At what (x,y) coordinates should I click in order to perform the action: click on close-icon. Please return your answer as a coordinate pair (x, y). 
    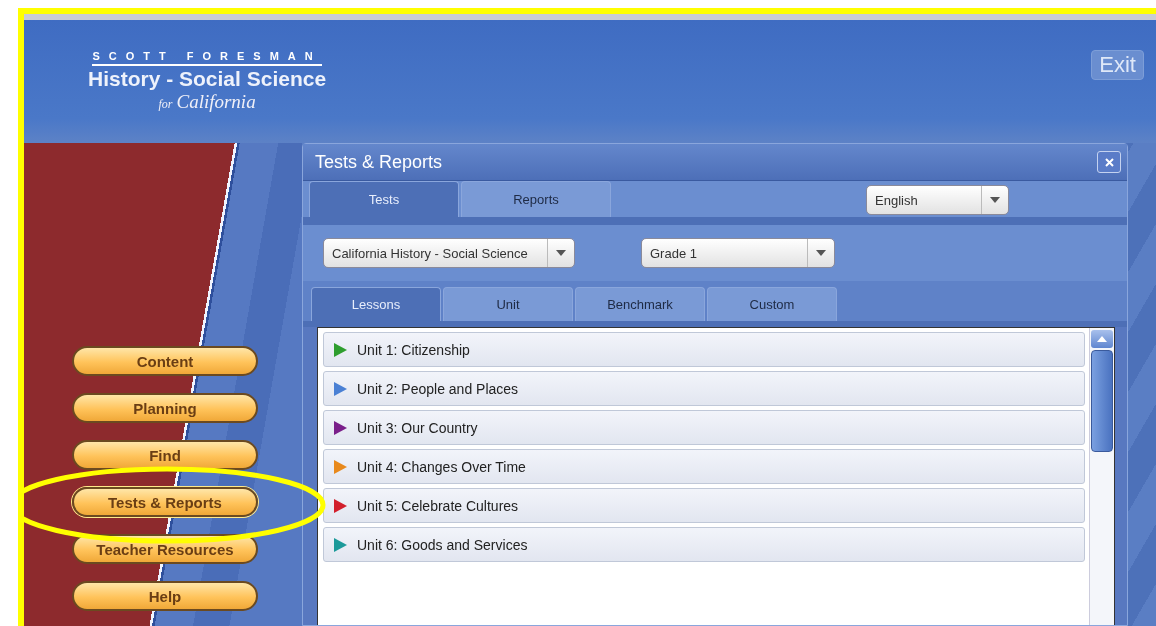
    Looking at the image, I should click on (1109, 162).